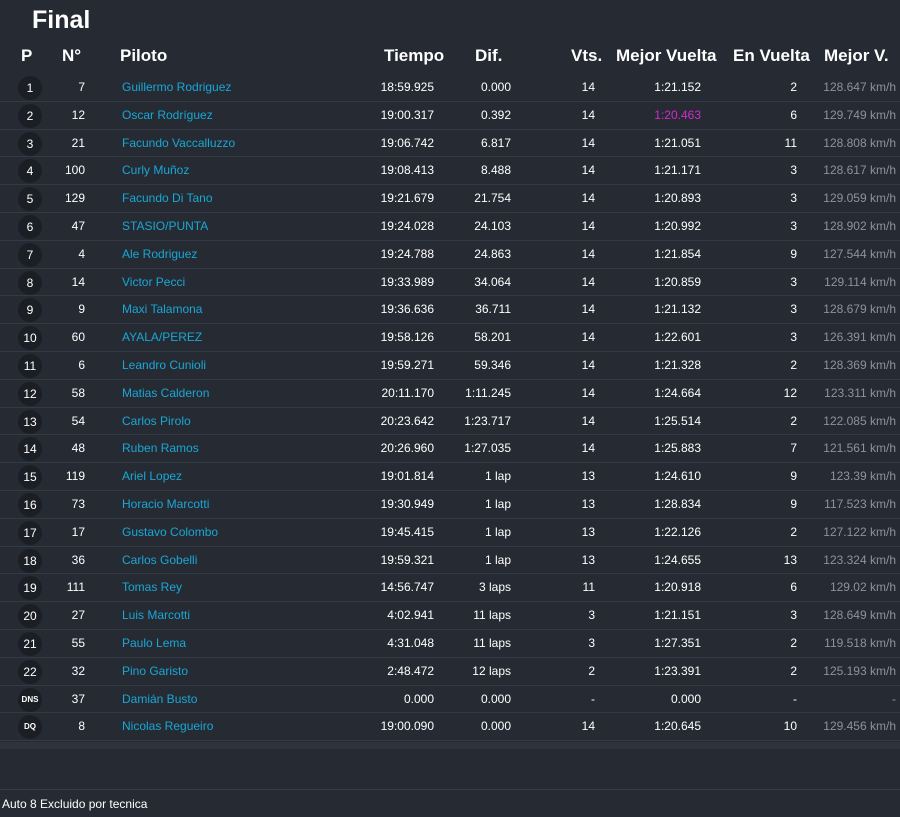 The width and height of the screenshot is (900, 817). I want to click on best-lap: 1:21.854, so click(677, 253).